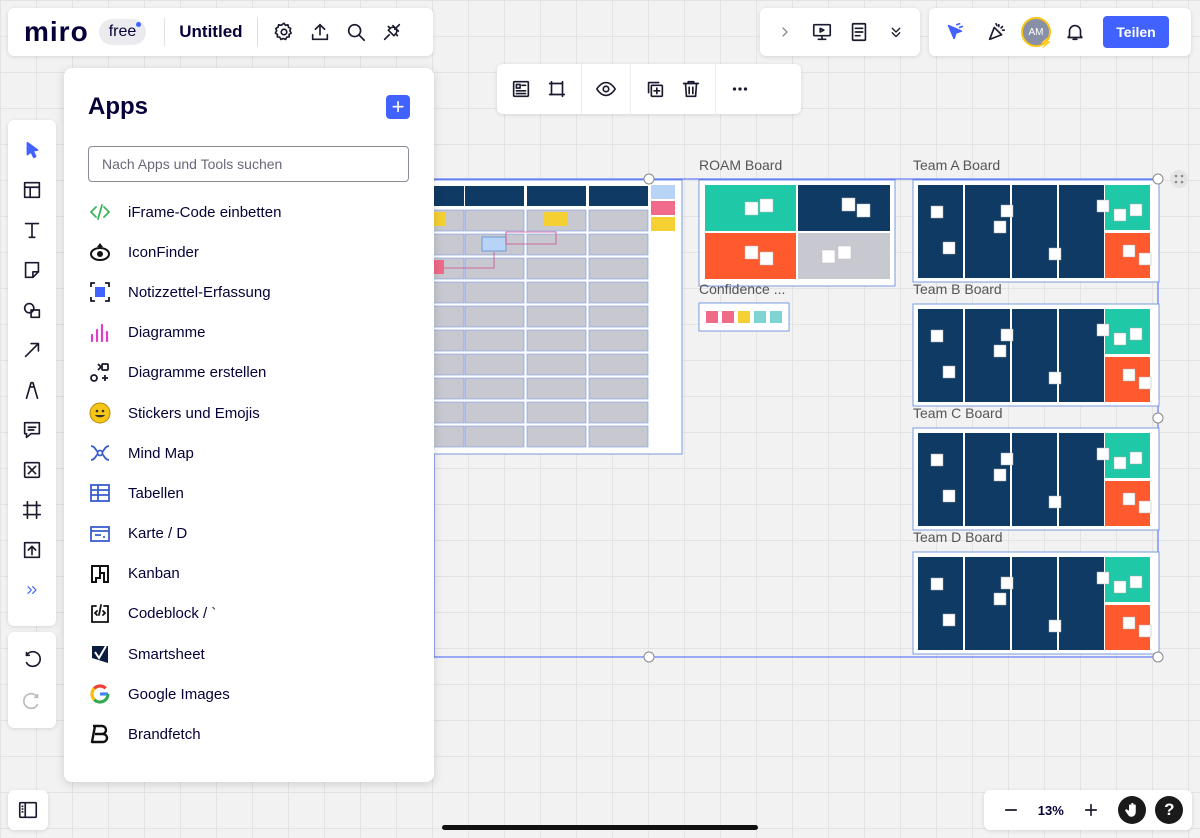 The width and height of the screenshot is (1200, 838). I want to click on planning-grid-board, so click(541, 317).